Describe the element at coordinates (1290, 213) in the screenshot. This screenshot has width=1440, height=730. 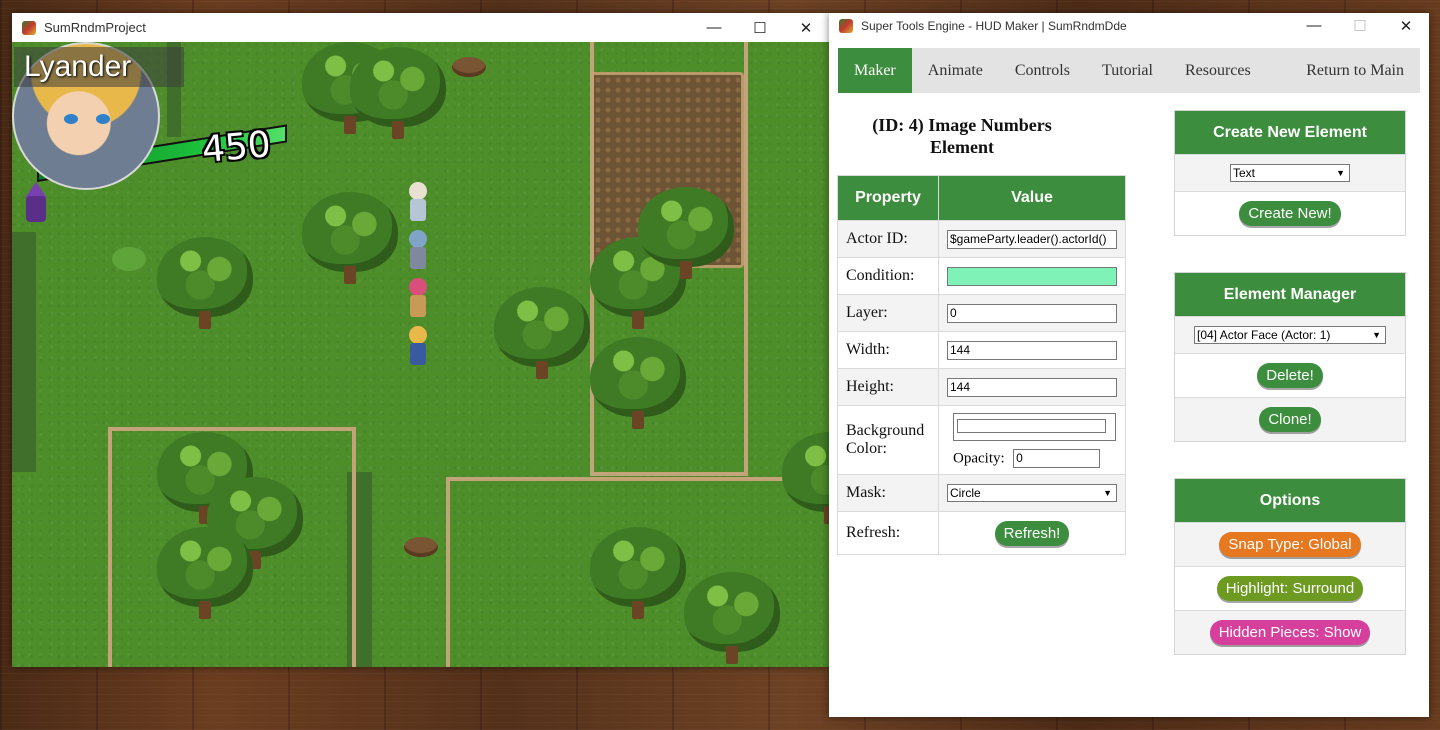
I see `create-new-button: Create New!` at that location.